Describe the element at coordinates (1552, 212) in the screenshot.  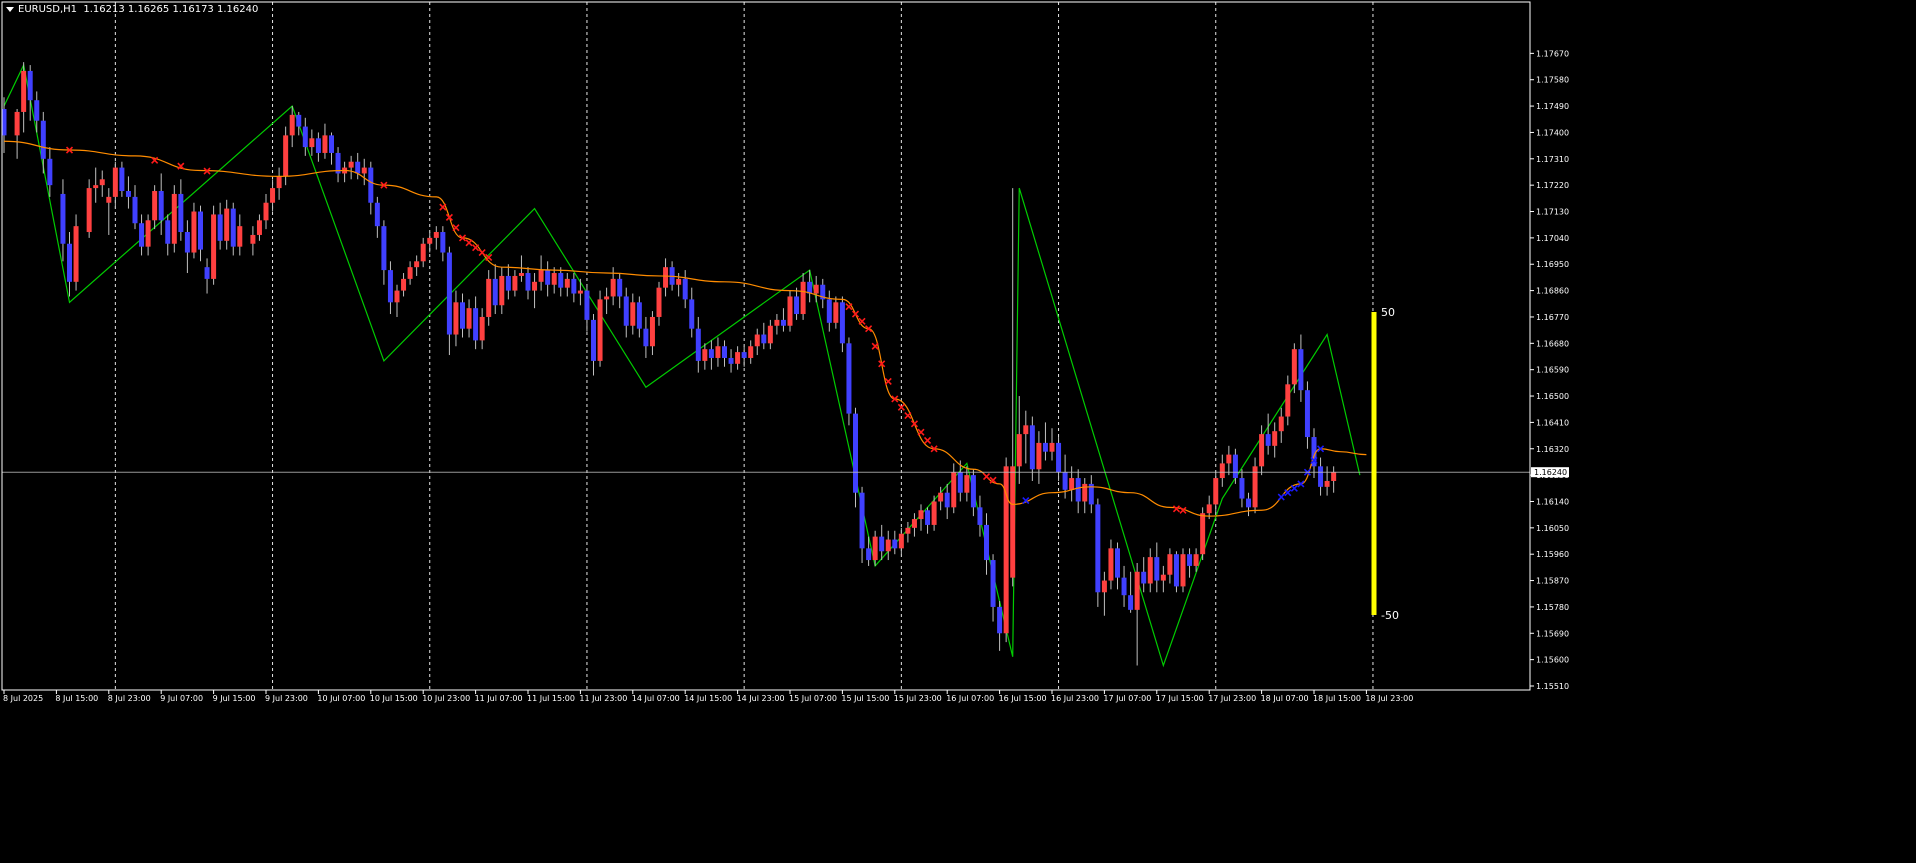
I see `price-tick-label: 1.17130` at that location.